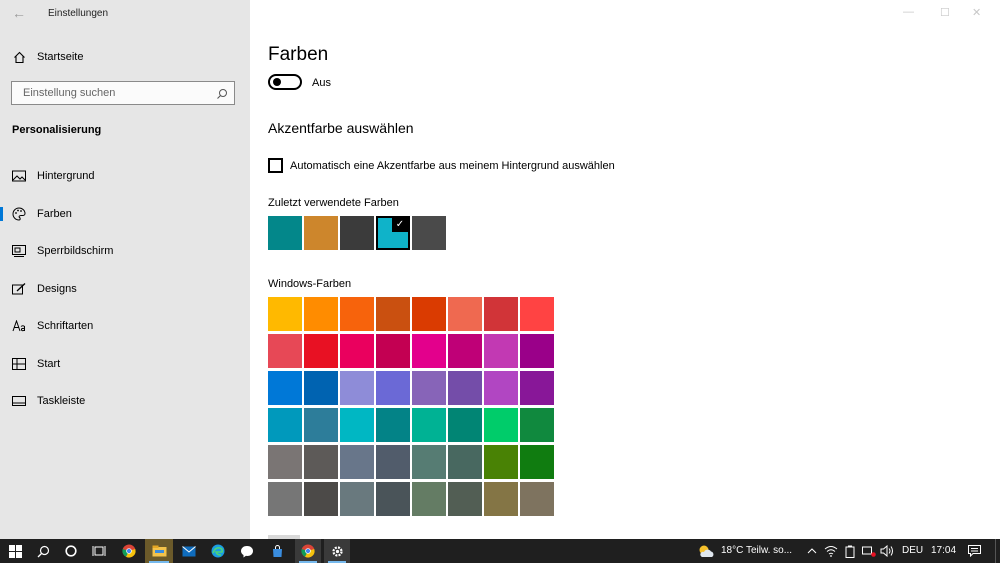  Describe the element at coordinates (125, 289) in the screenshot. I see `sidebar-item-designs: Designs` at that location.